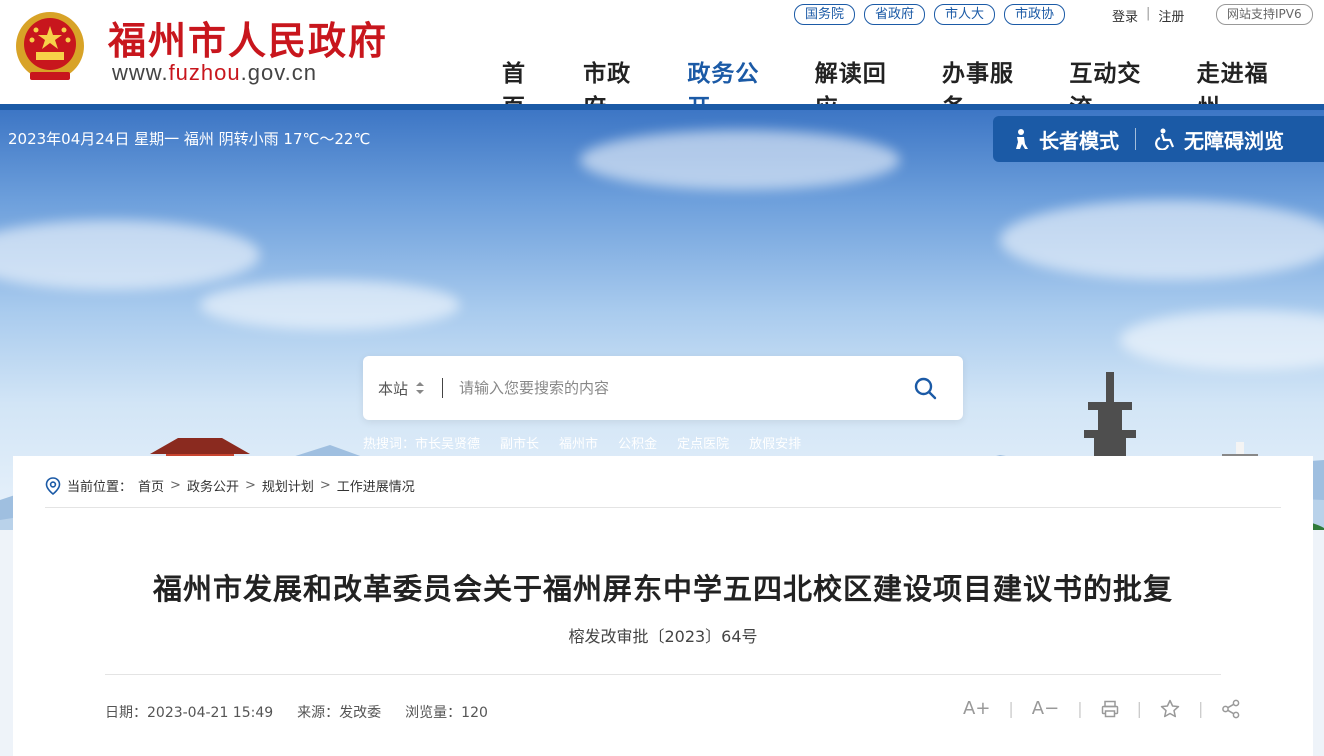 The height and width of the screenshot is (756, 1324). Describe the element at coordinates (248, 37) in the screenshot. I see `site-name: 福州市人民政府` at that location.